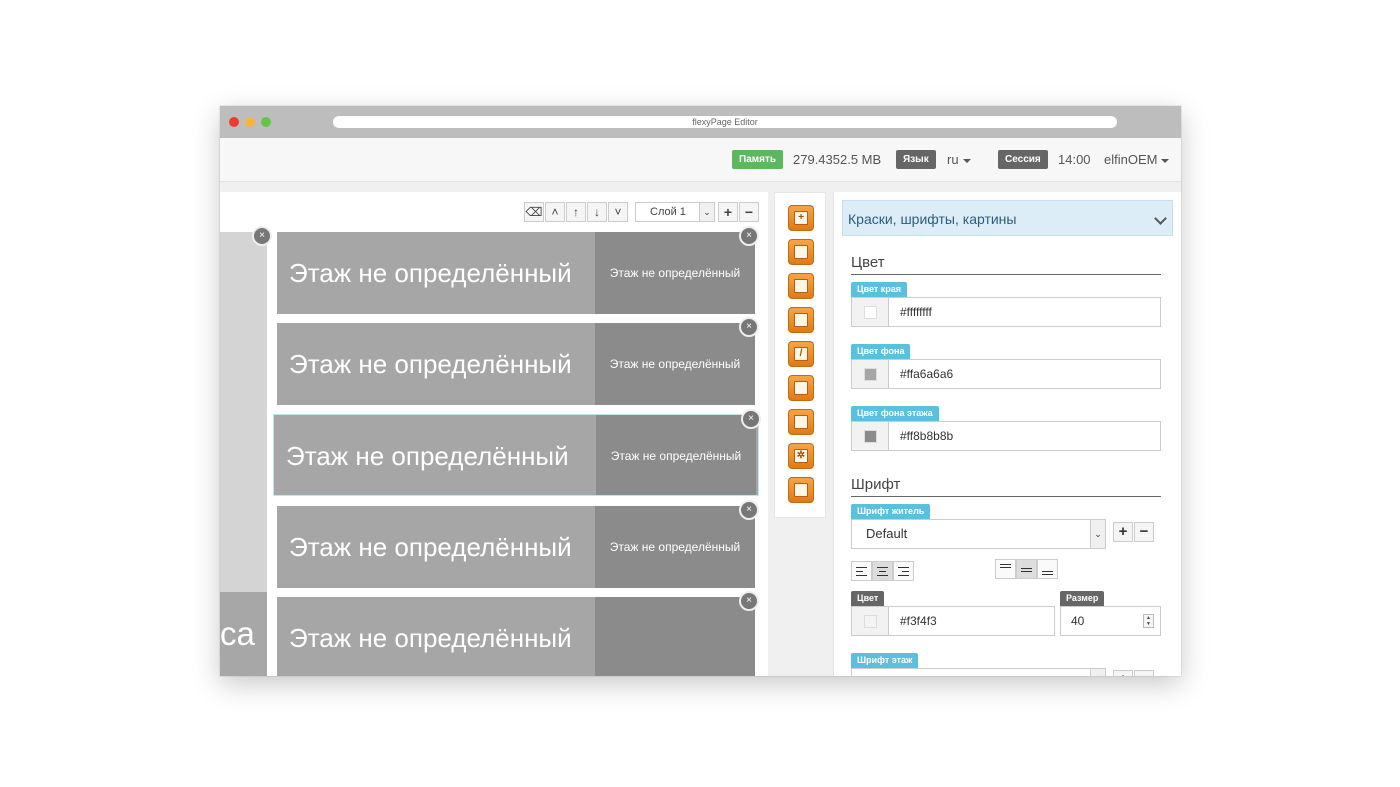  Describe the element at coordinates (1047, 569) in the screenshot. I see `valign-bottom-icon` at that location.